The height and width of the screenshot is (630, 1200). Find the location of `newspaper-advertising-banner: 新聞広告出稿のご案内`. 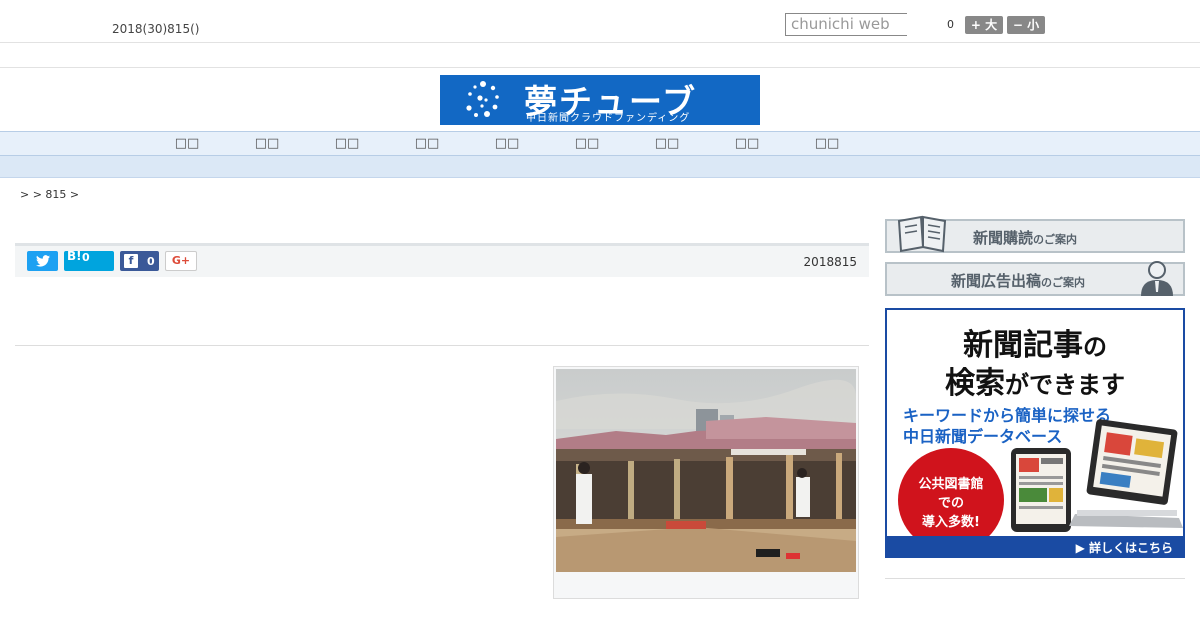

newspaper-advertising-banner: 新聞広告出稿のご案内 is located at coordinates (1035, 278).